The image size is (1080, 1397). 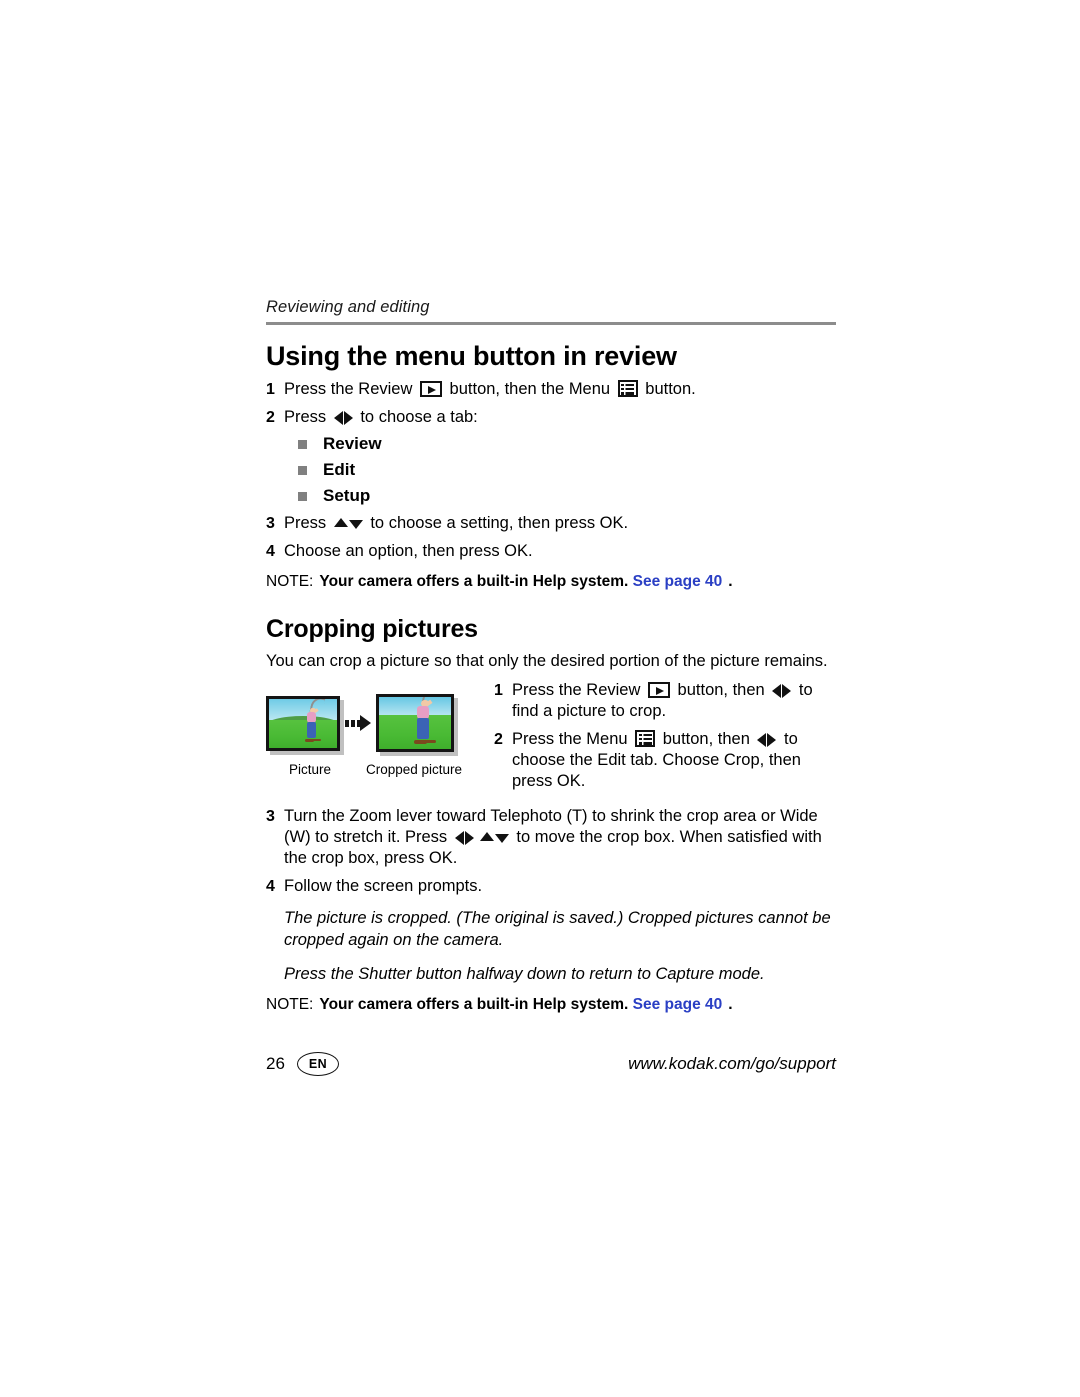 I want to click on step-text-part: Press the Menu, so click(x=572, y=739).